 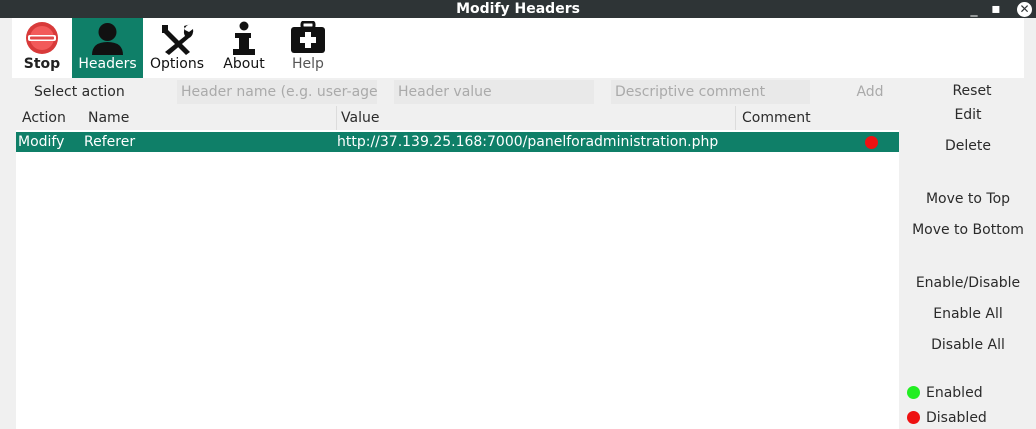 What do you see at coordinates (913, 417) in the screenshot?
I see `disabled-dot-icon` at bounding box center [913, 417].